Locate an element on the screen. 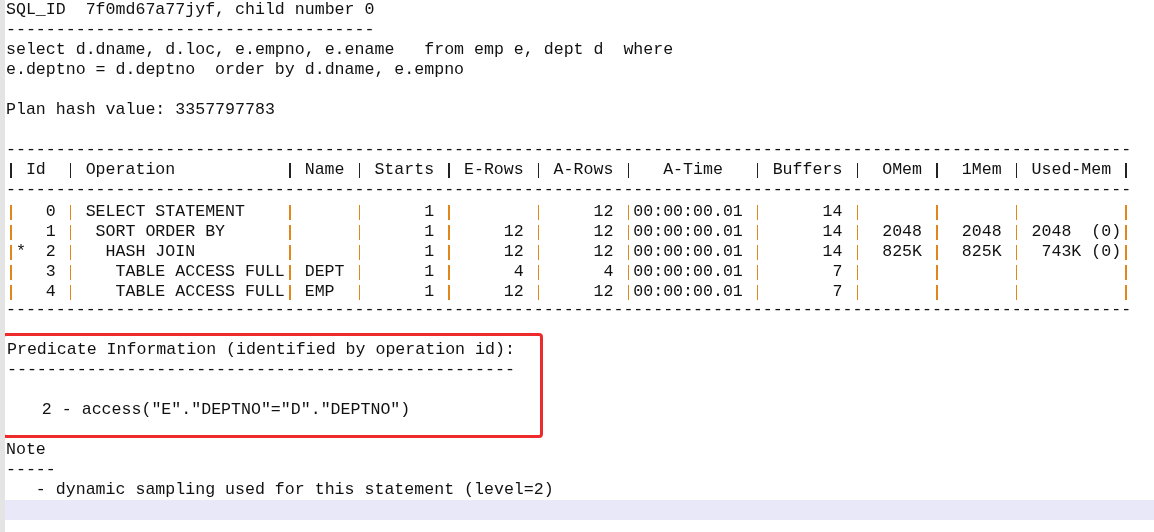  column-header: A-Rows is located at coordinates (583, 169).